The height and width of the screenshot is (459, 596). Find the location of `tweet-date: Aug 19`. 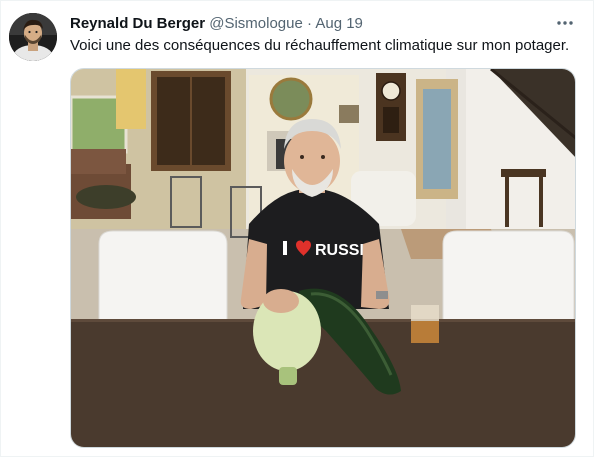

tweet-date: Aug 19 is located at coordinates (339, 23).